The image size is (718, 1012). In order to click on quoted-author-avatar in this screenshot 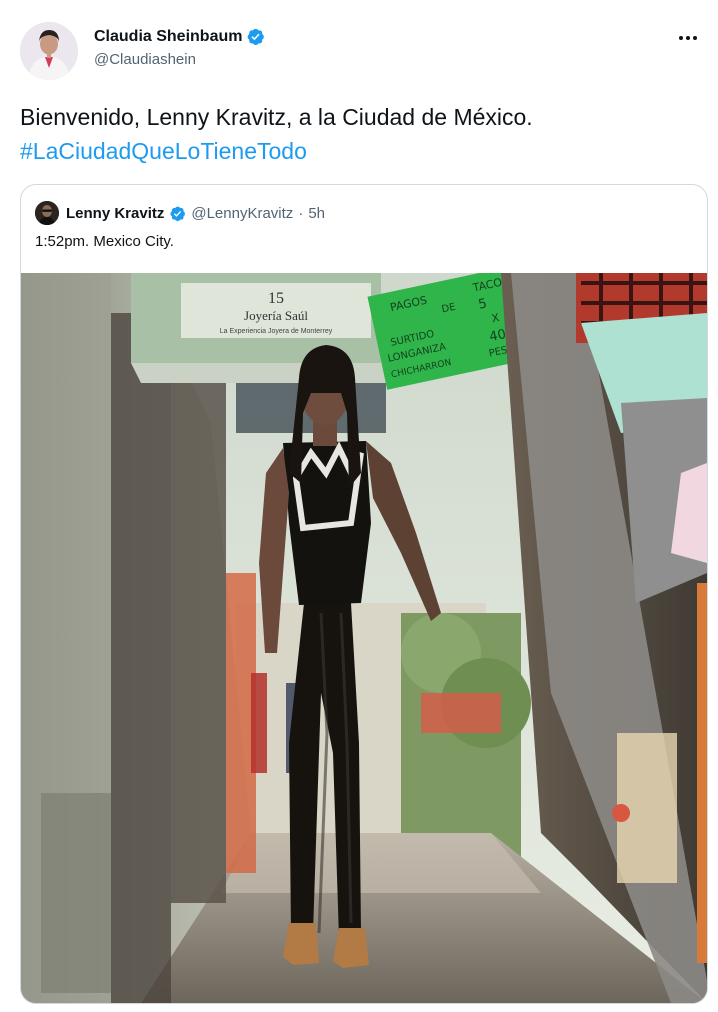, I will do `click(47, 213)`.